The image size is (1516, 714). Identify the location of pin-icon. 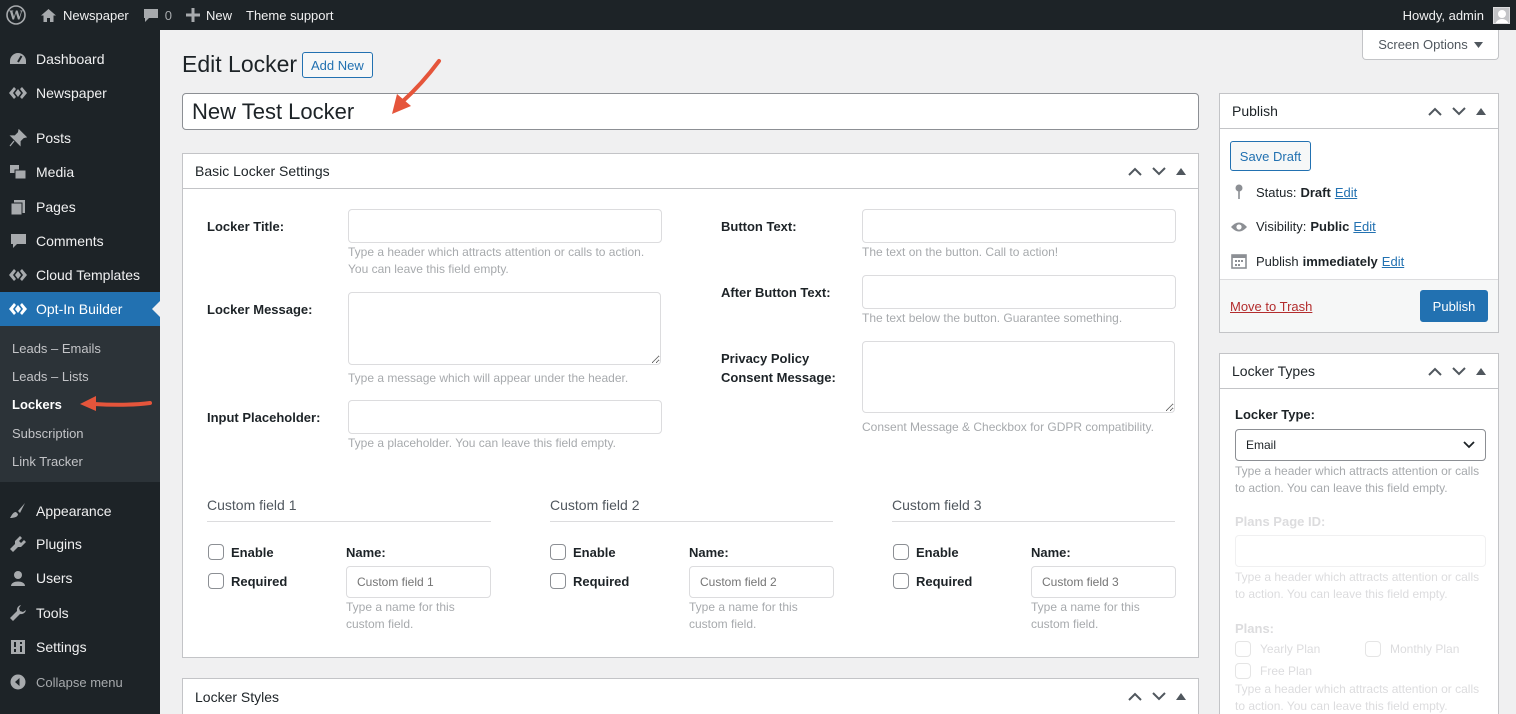
(18, 138).